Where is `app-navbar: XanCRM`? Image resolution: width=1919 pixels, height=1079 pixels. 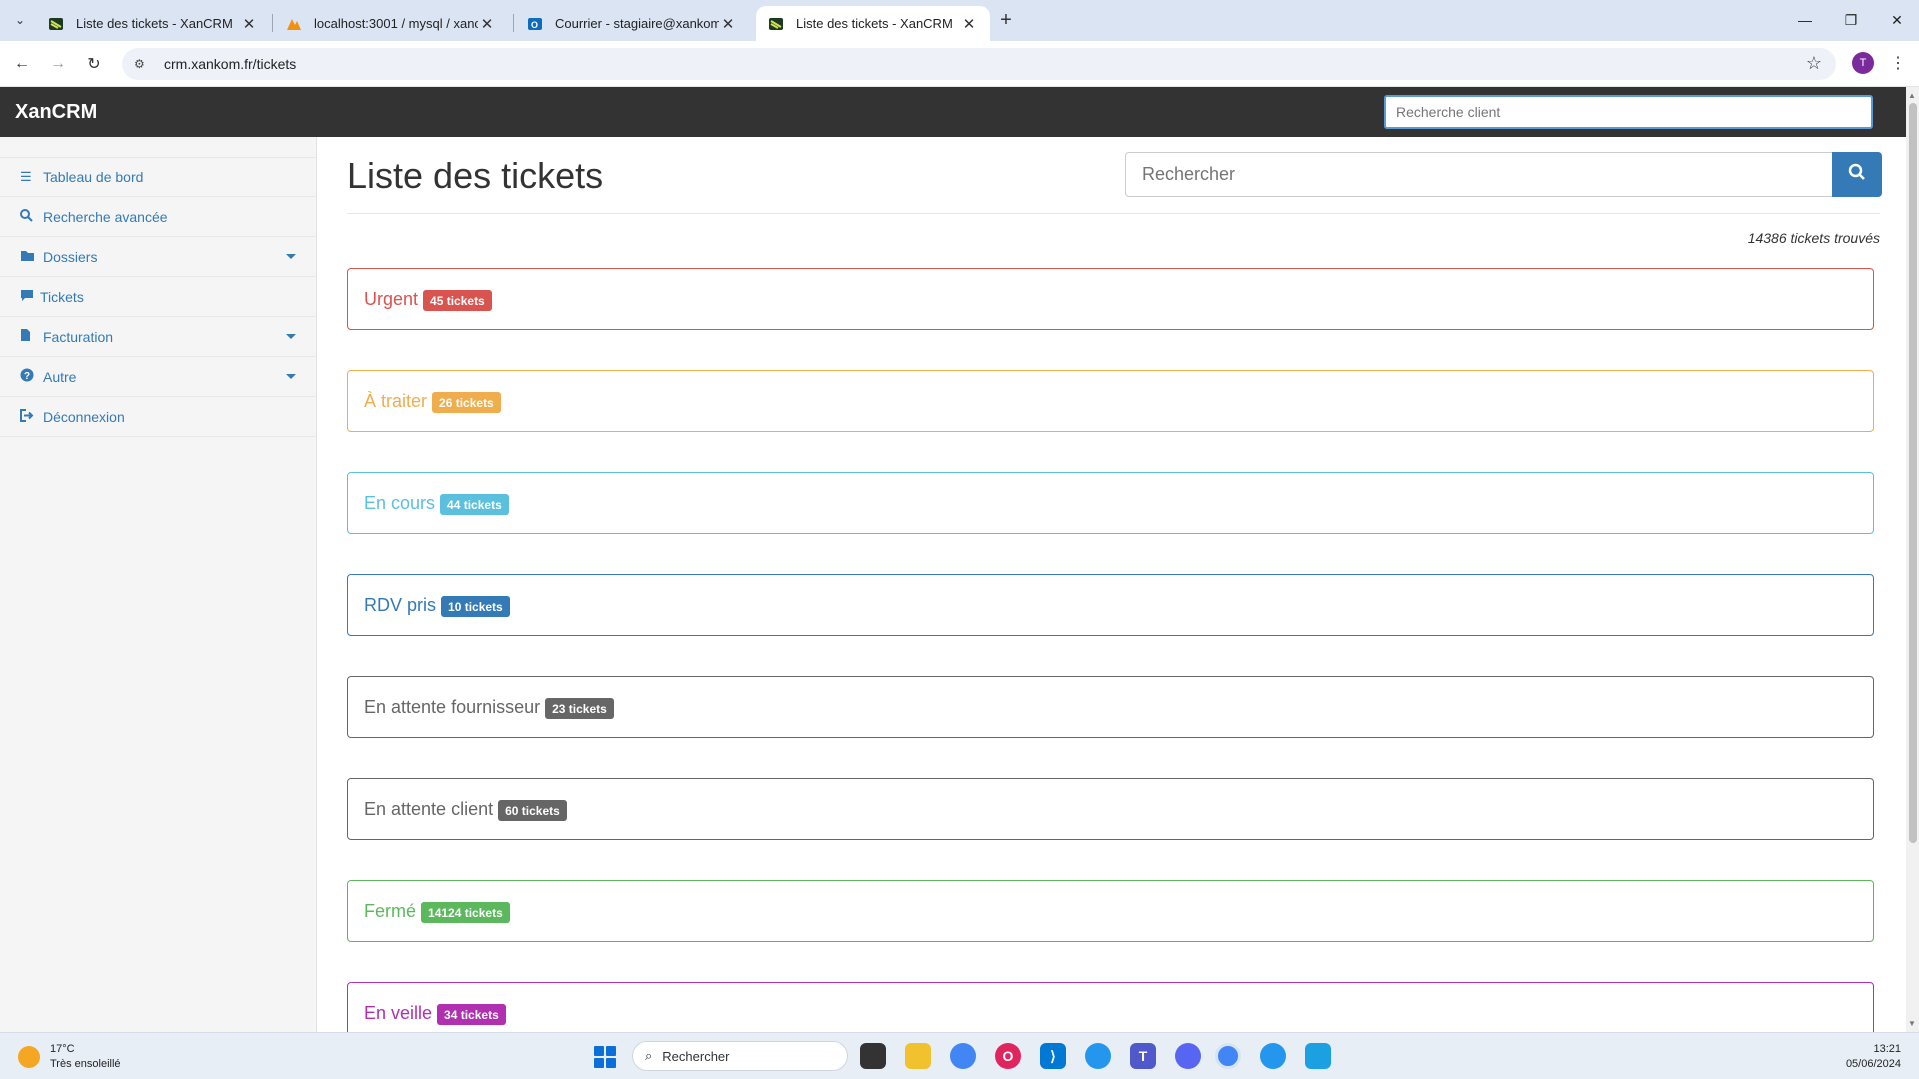
app-navbar: XanCRM is located at coordinates (953, 112).